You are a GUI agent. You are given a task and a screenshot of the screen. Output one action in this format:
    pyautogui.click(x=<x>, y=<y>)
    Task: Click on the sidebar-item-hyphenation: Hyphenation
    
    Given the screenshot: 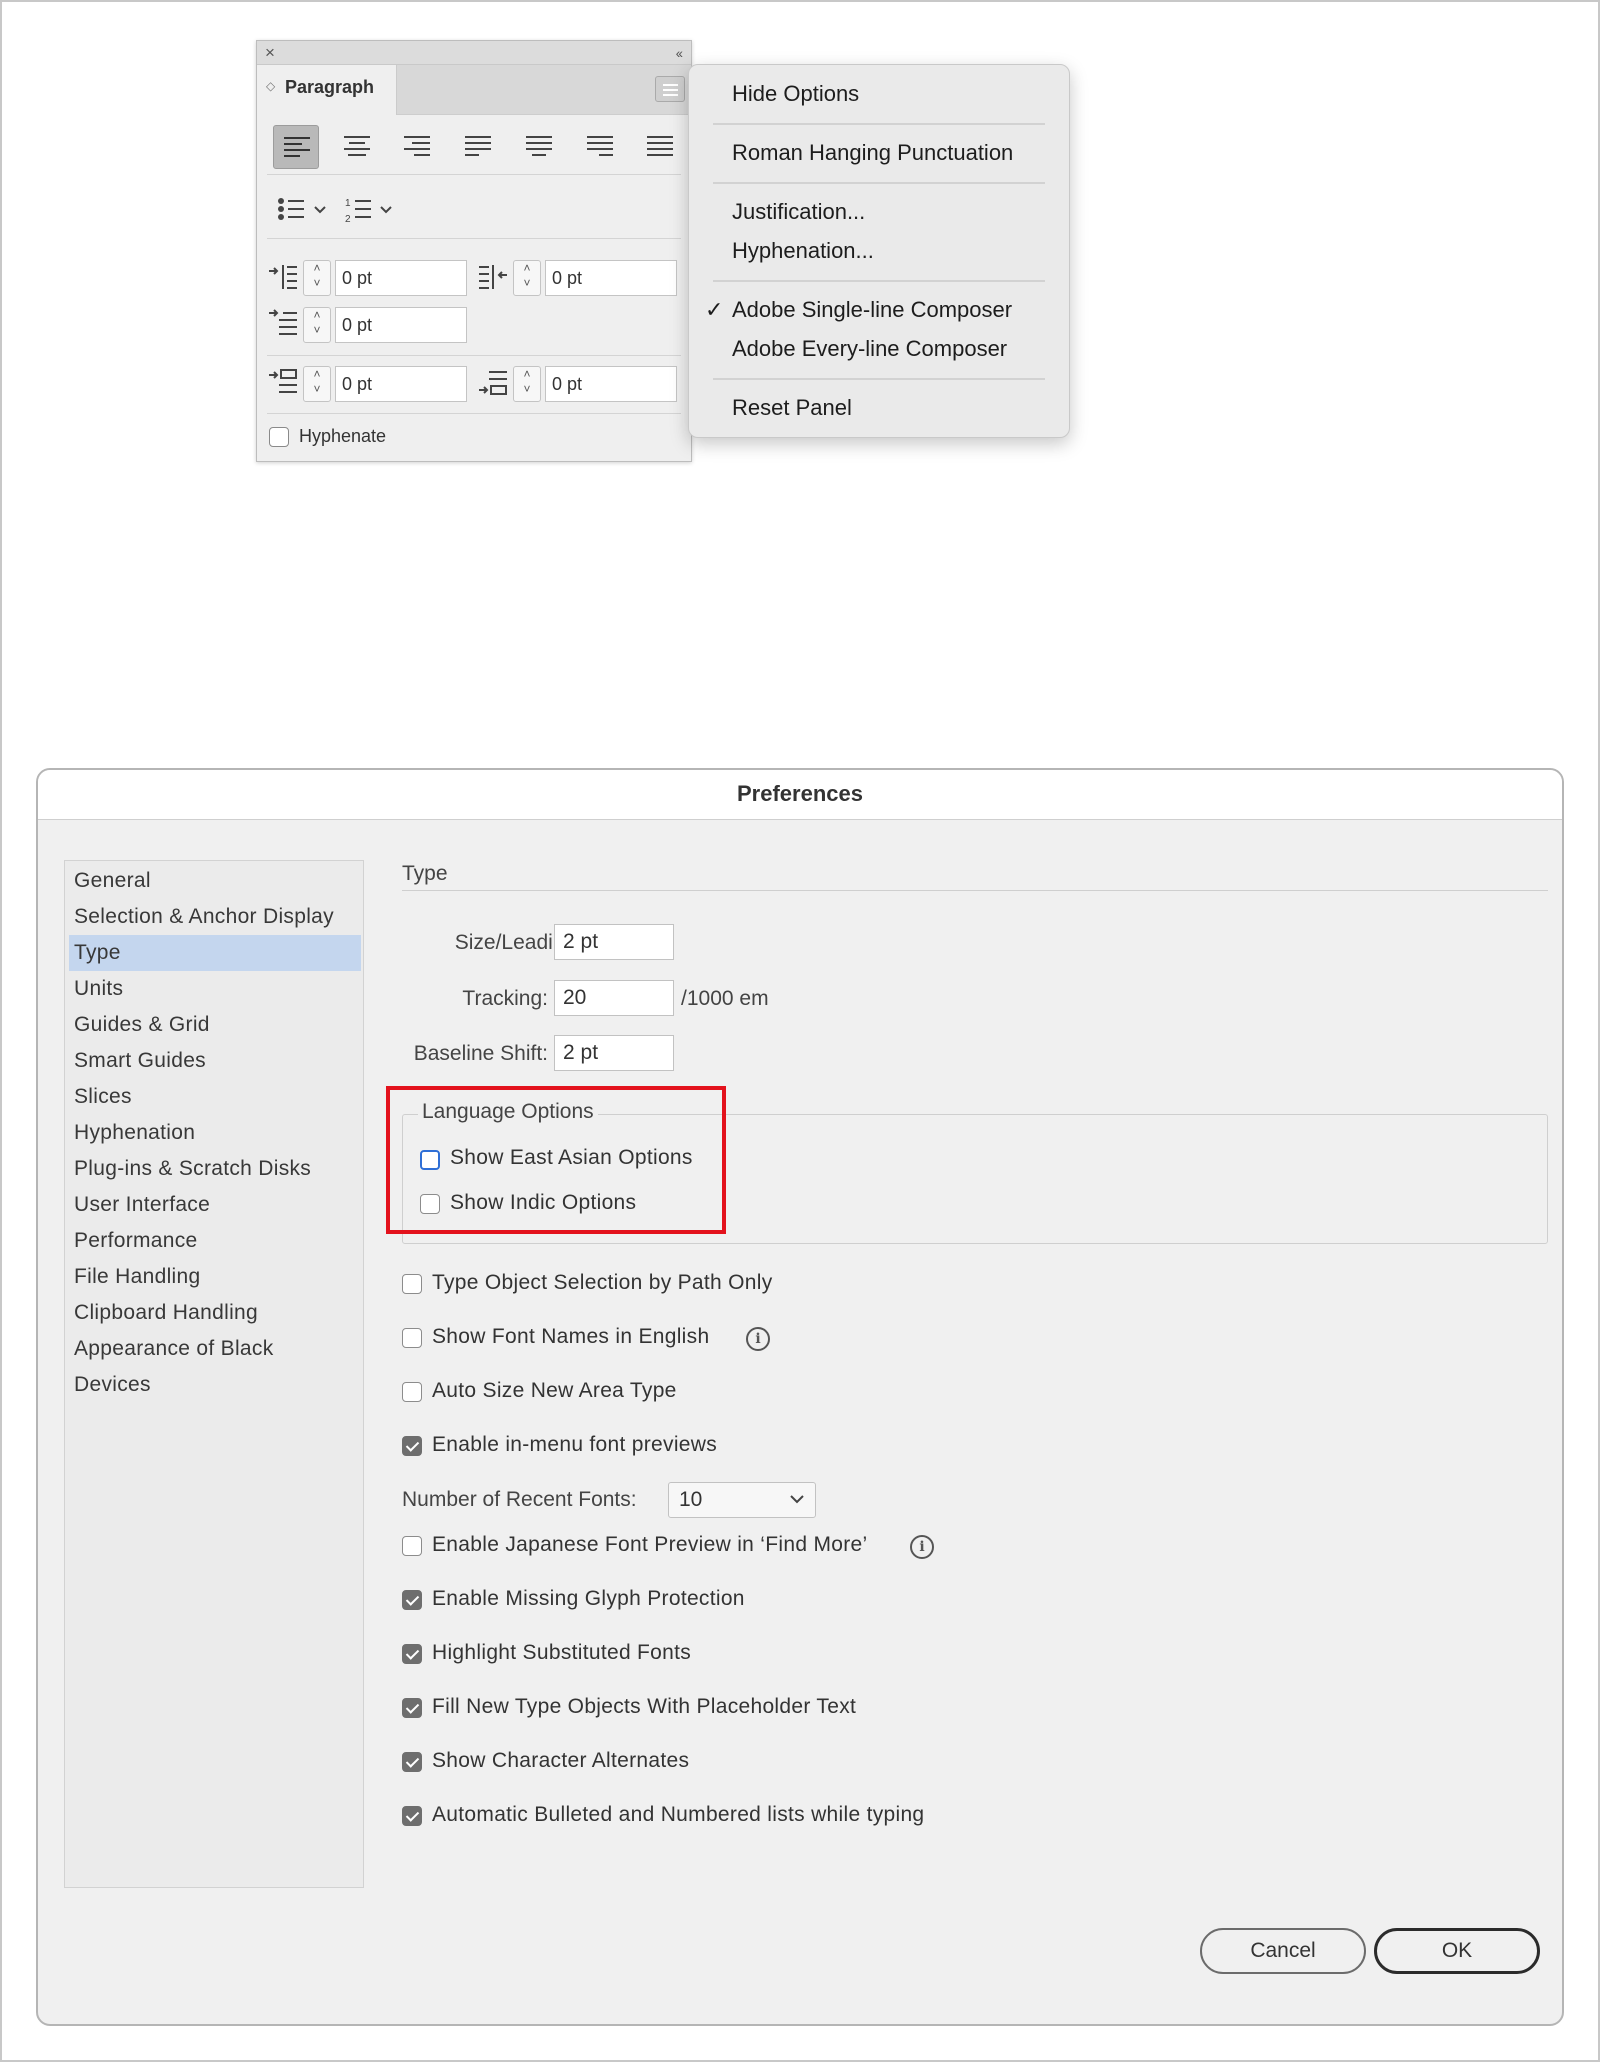 What is the action you would take?
    pyautogui.click(x=214, y=1133)
    